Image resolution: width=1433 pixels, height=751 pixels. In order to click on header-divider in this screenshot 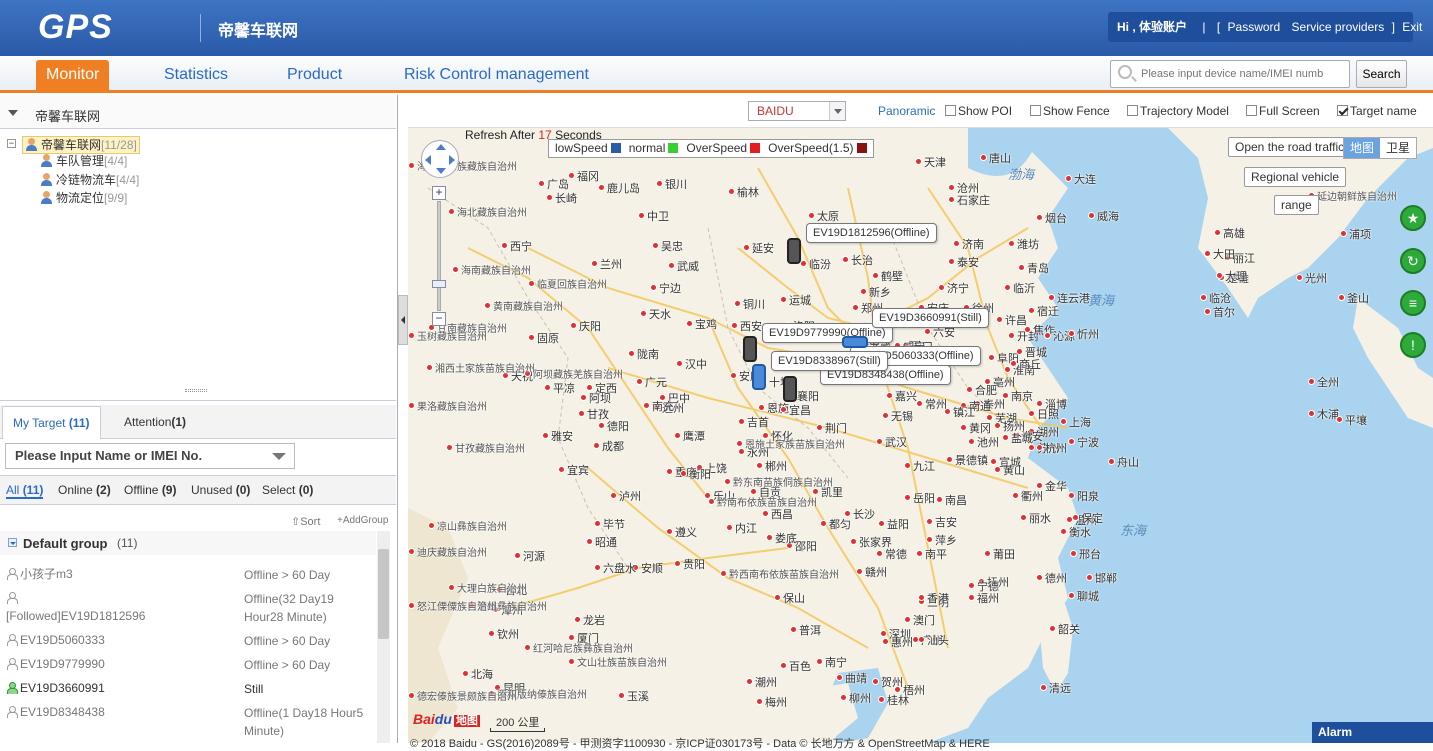, I will do `click(200, 28)`.